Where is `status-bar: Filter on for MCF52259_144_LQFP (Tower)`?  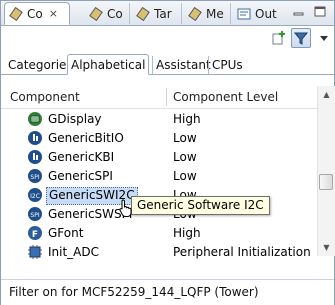 status-bar: Filter on for MCF52259_144_LQFP (Tower) is located at coordinates (167, 292).